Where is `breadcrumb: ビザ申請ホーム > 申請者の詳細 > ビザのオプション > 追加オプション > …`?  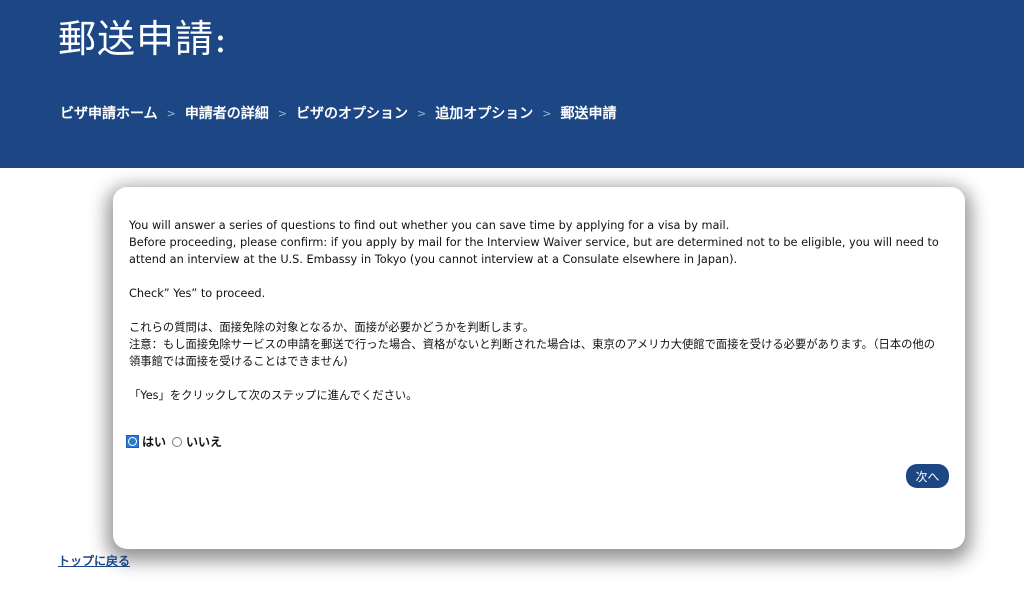 breadcrumb: ビザ申請ホーム > 申請者の詳細 > ビザのオプション > 追加オプション > … is located at coordinates (338, 113).